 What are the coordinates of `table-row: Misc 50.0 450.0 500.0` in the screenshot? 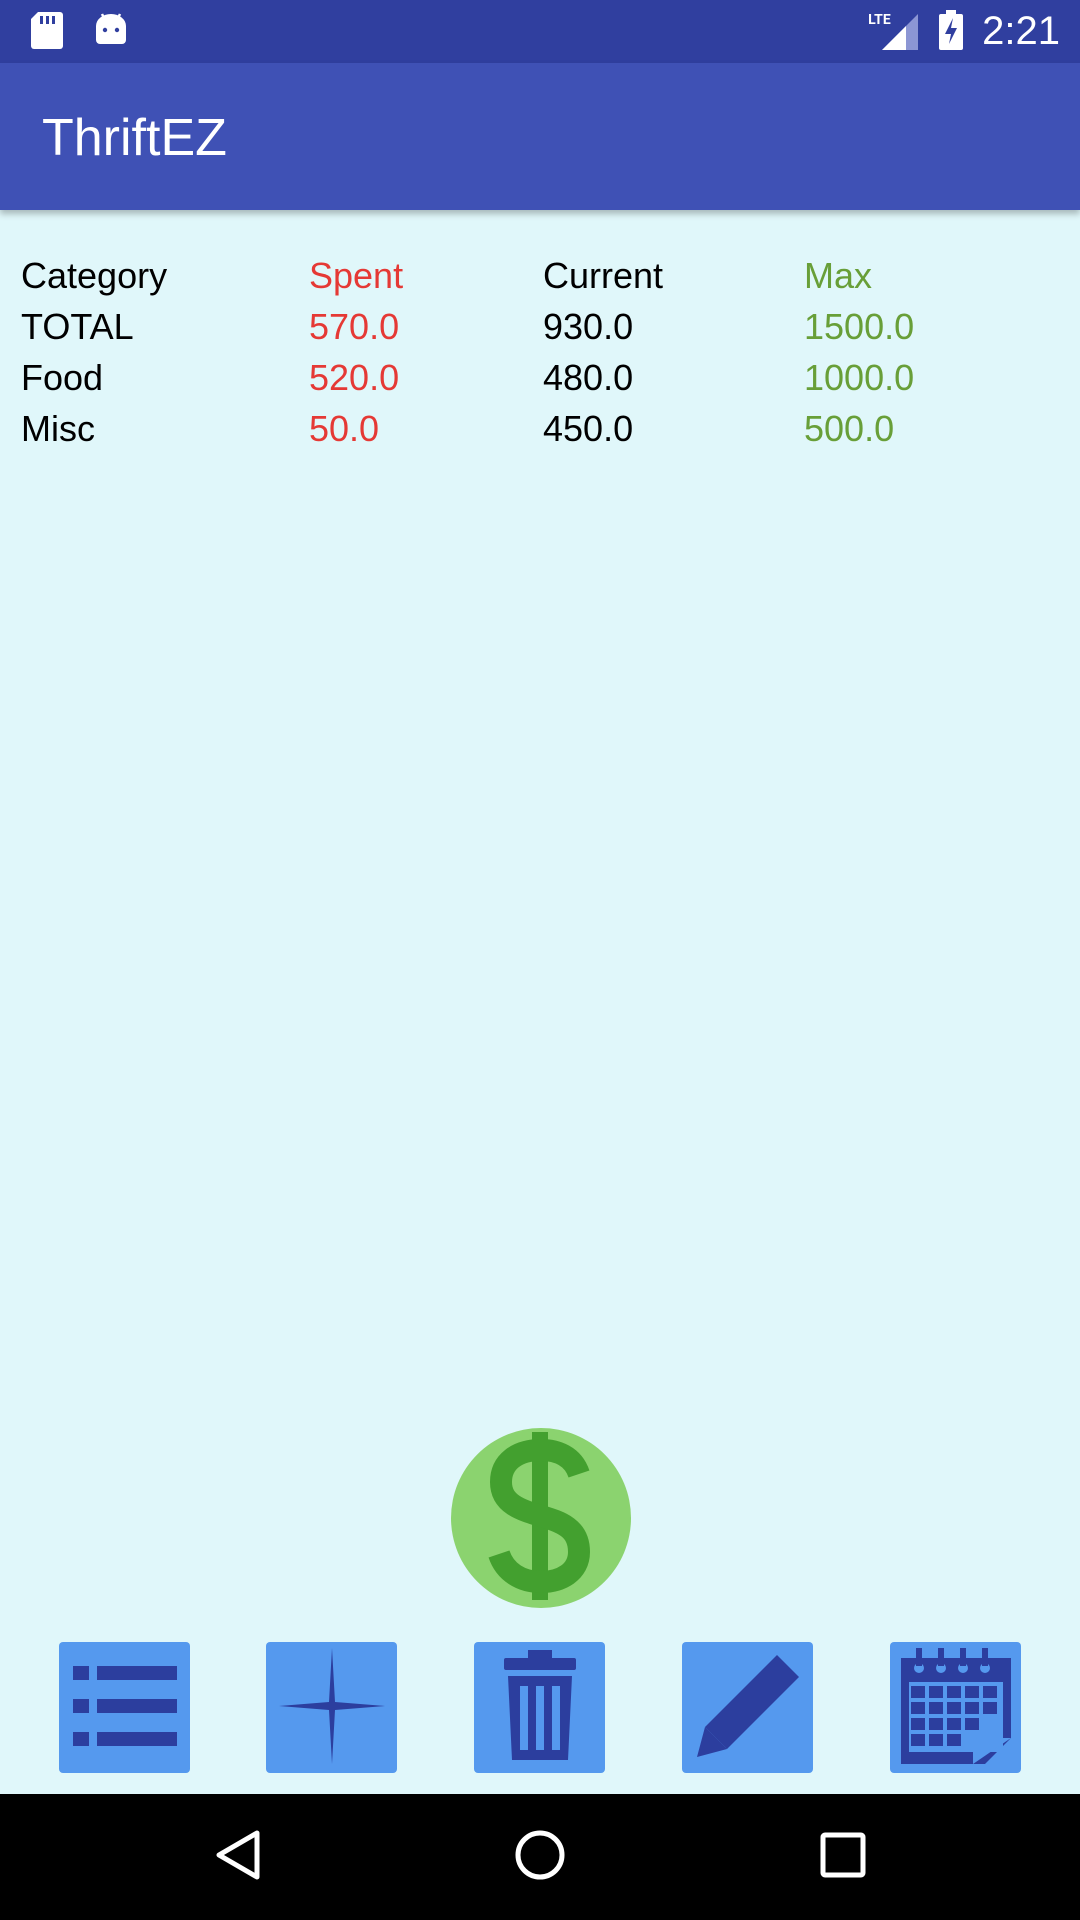 It's located at (540, 433).